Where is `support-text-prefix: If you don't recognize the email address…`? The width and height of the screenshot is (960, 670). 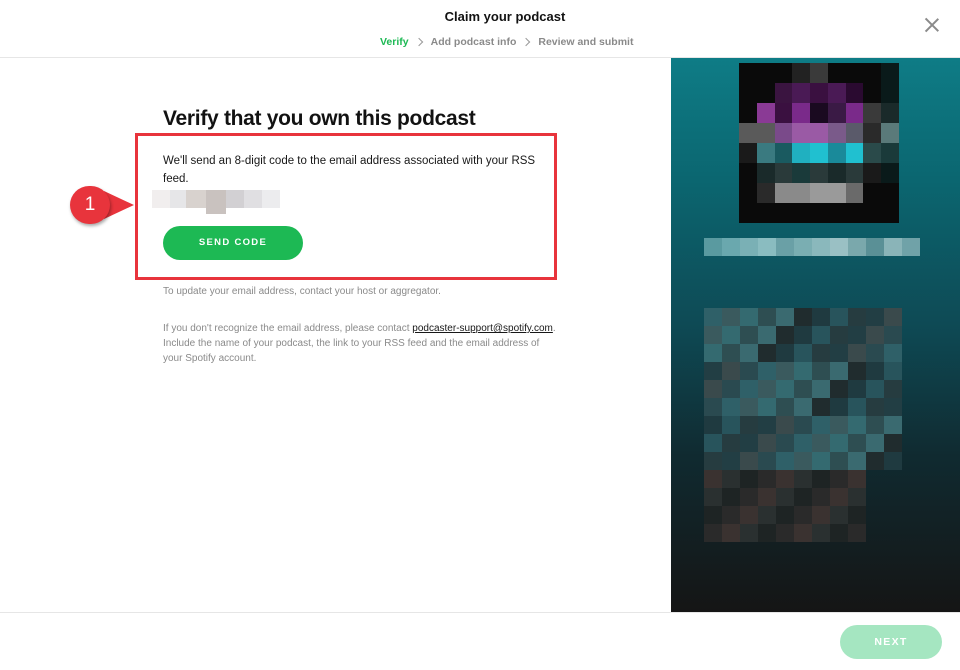 support-text-prefix: If you don't recognize the email address… is located at coordinates (288, 328).